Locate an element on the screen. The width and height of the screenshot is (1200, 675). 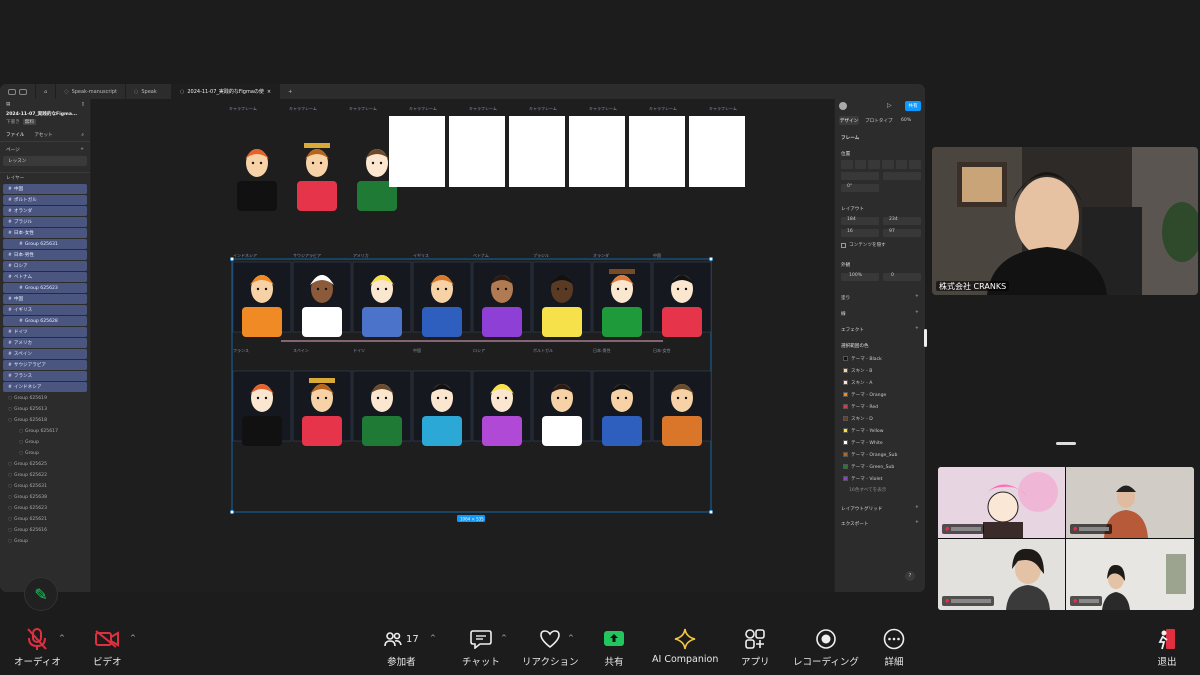
sidebar-toggle-icon: ▯ is located at coordinates (82, 104).